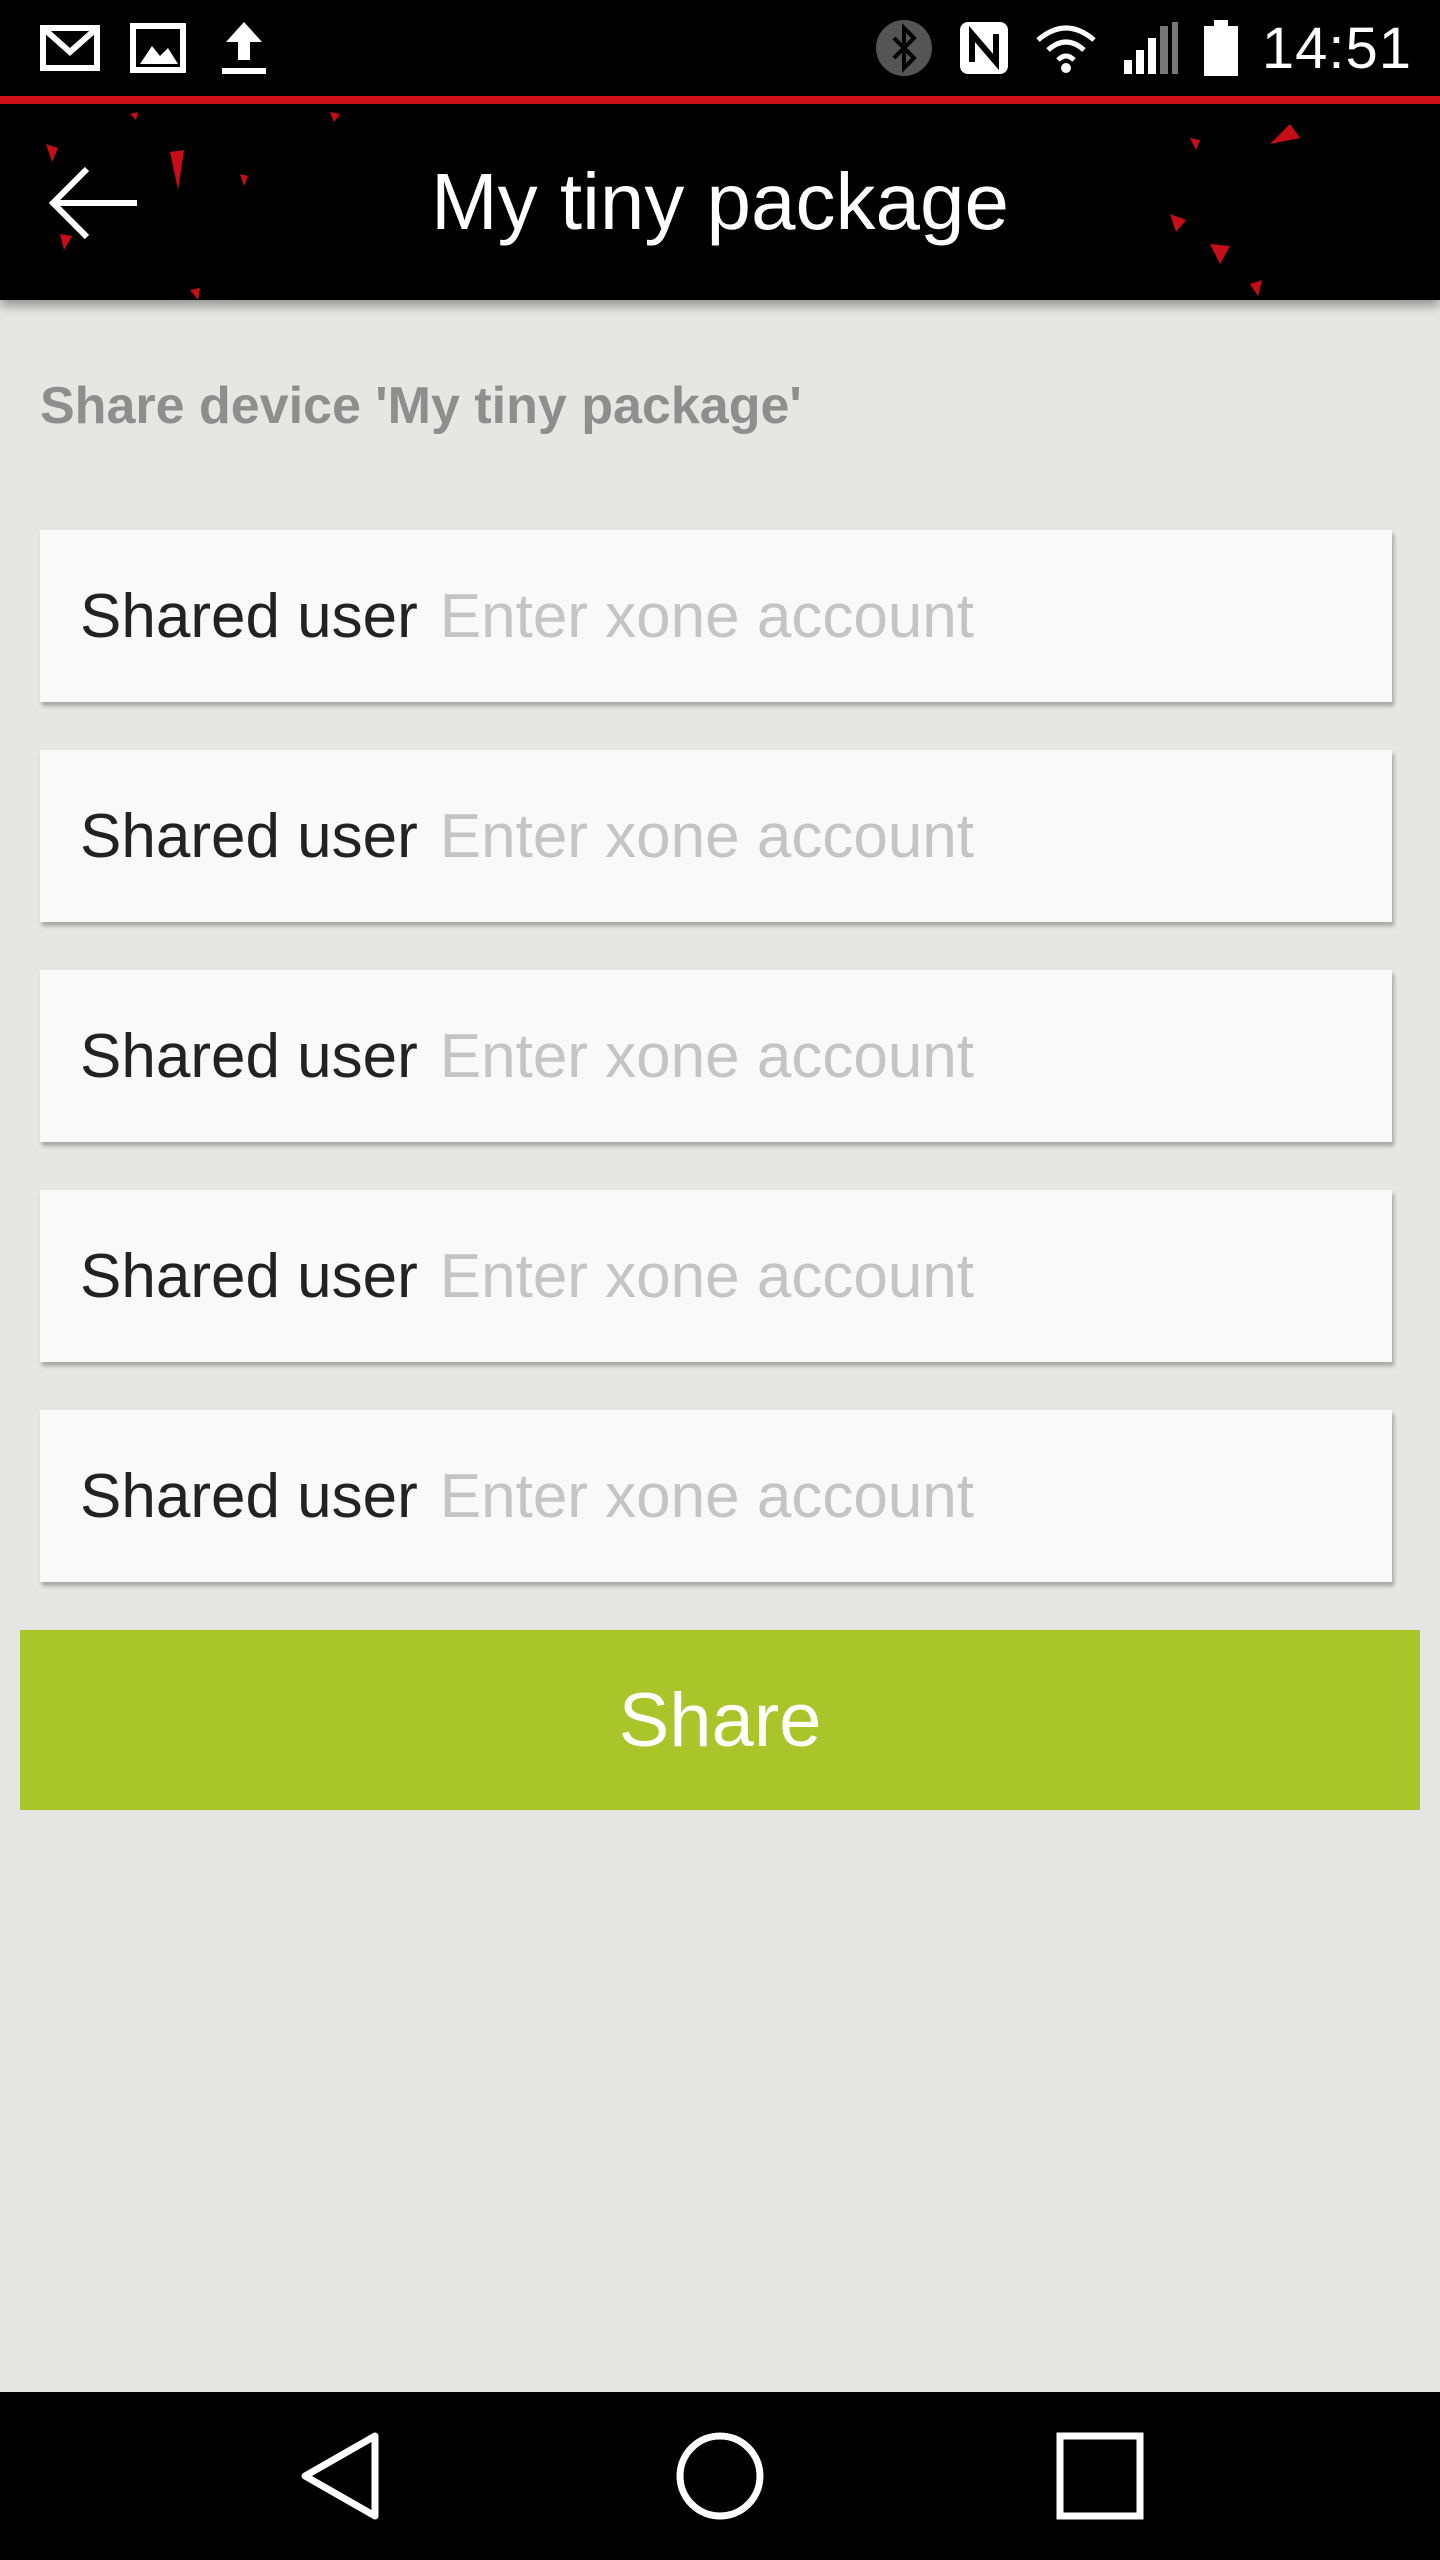 The width and height of the screenshot is (1440, 2560). I want to click on nav-recents-button, so click(1100, 2476).